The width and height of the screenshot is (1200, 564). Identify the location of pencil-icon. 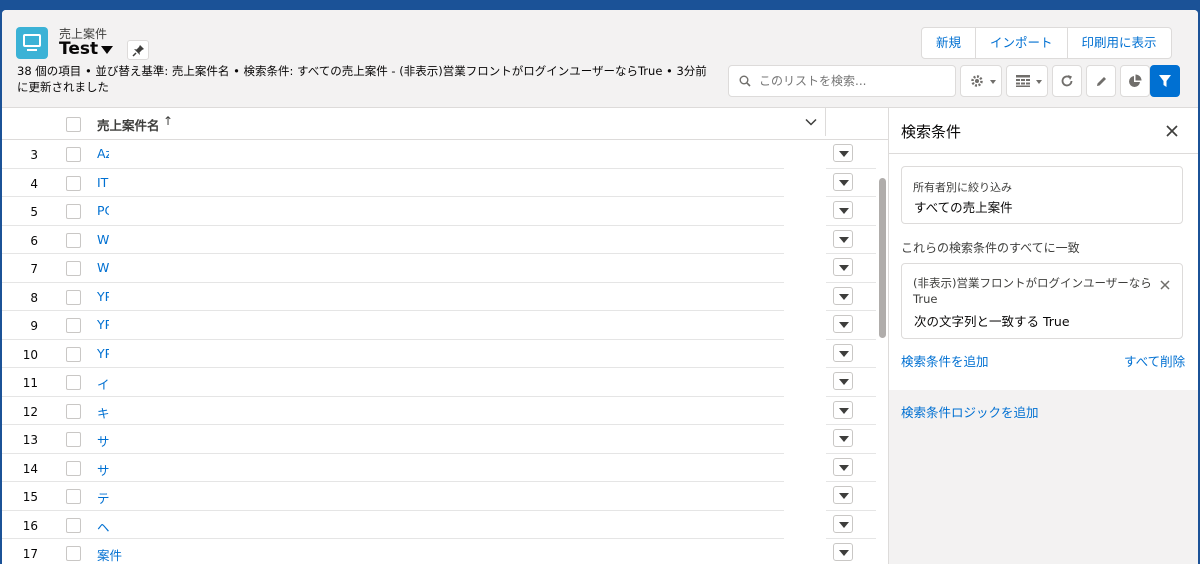
(1101, 81).